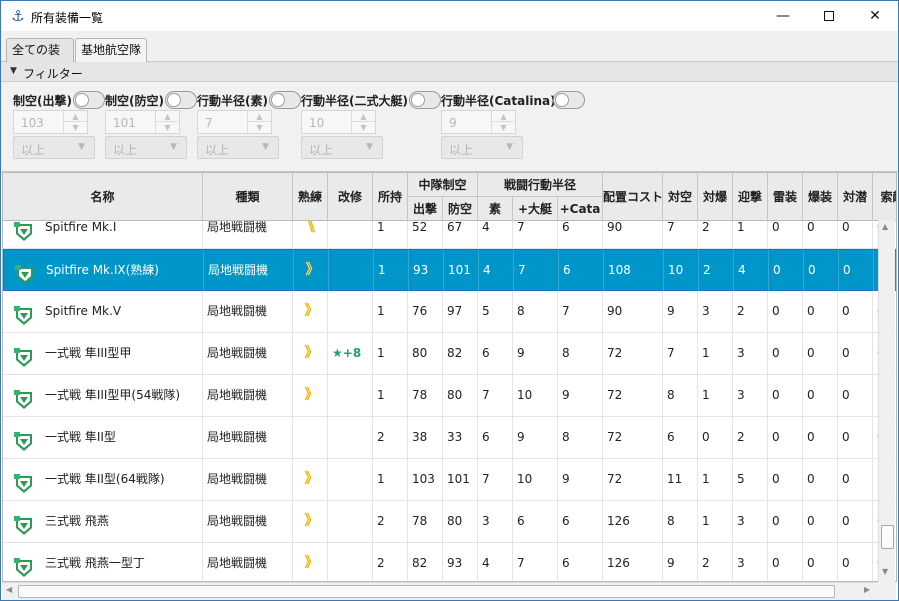 The image size is (899, 601). I want to click on cell-intercept: 2, so click(750, 437).